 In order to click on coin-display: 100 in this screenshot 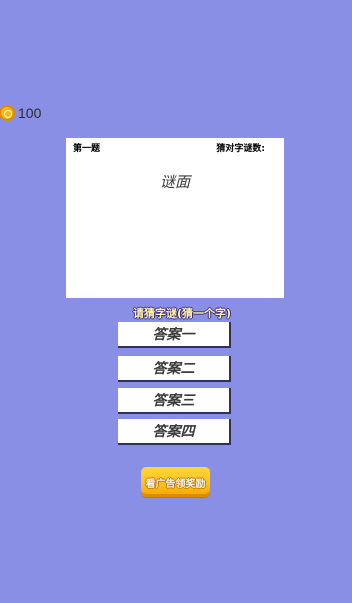, I will do `click(20, 113)`.